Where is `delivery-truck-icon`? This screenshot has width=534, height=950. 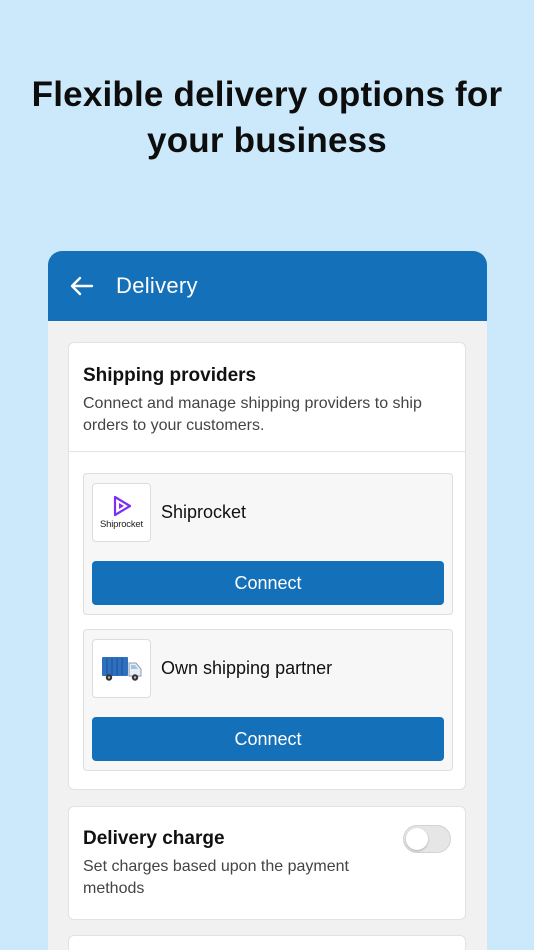 delivery-truck-icon is located at coordinates (121, 668).